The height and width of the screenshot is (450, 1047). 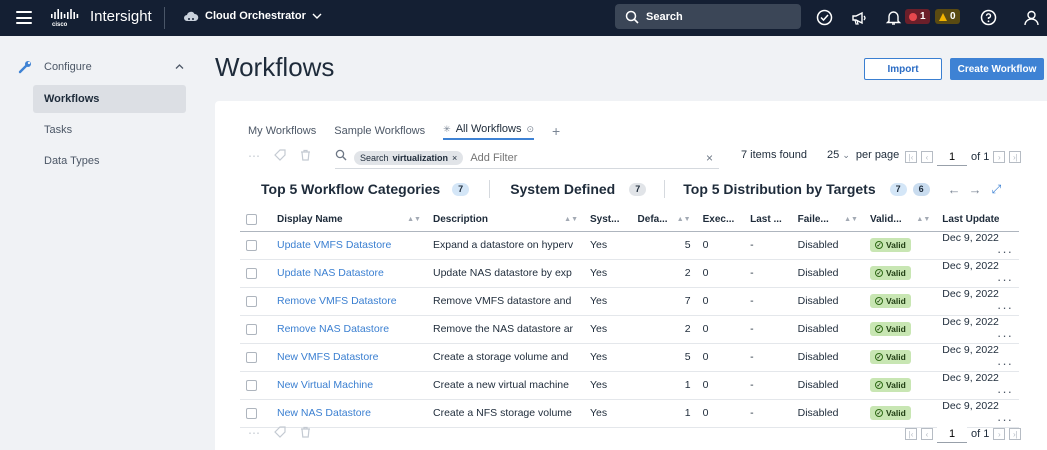 I want to click on app-switcher: Cloud Orchestrator, so click(x=252, y=16).